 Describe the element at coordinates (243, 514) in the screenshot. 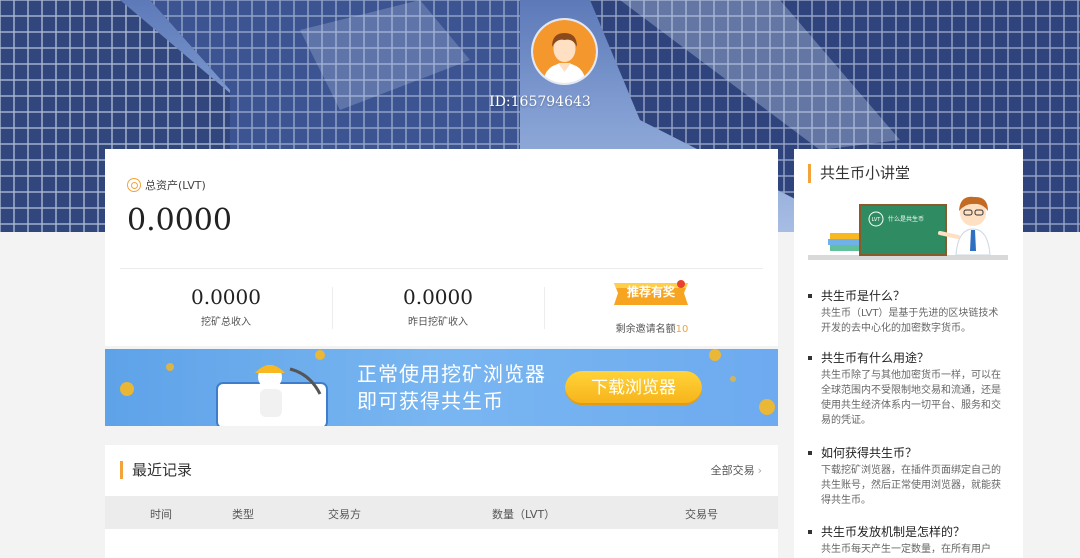

I see `column-header: 类型` at that location.